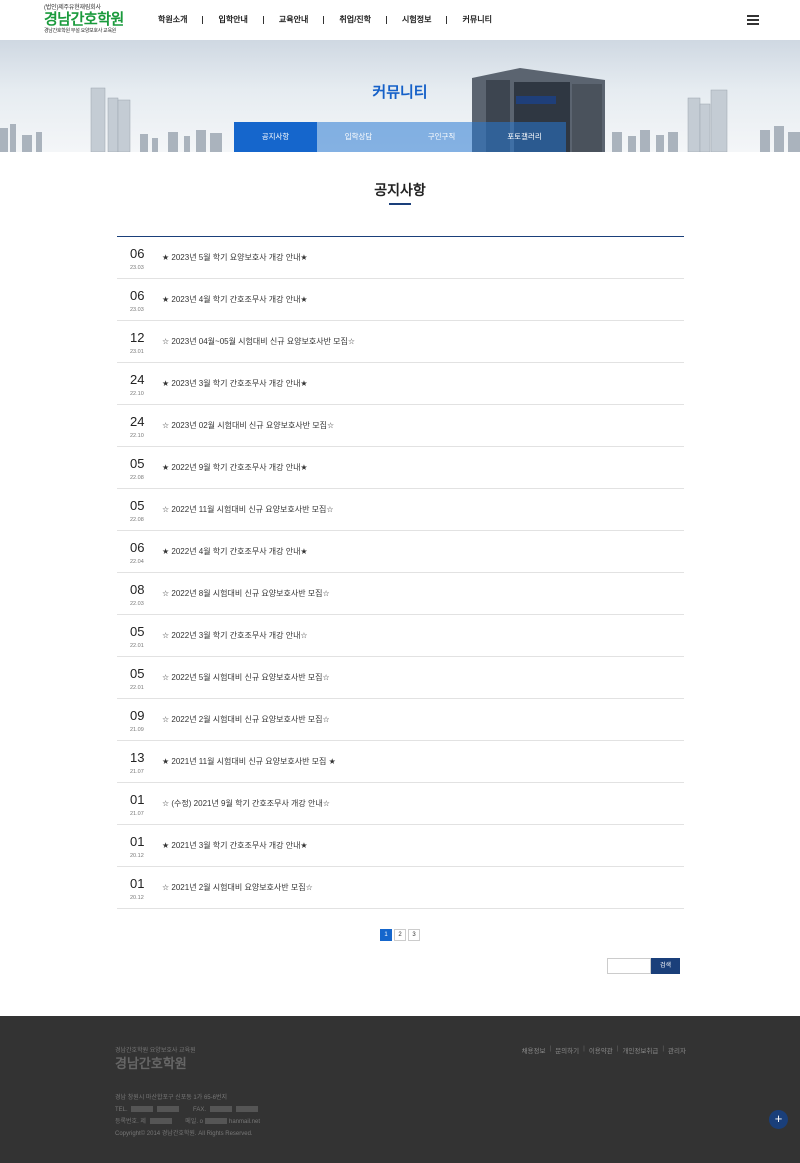 This screenshot has height=1163, width=800. I want to click on notice-row: 05 22.08 ★ 2022년 9월 학기 간호조무사 개강 안내★, so click(400, 468).